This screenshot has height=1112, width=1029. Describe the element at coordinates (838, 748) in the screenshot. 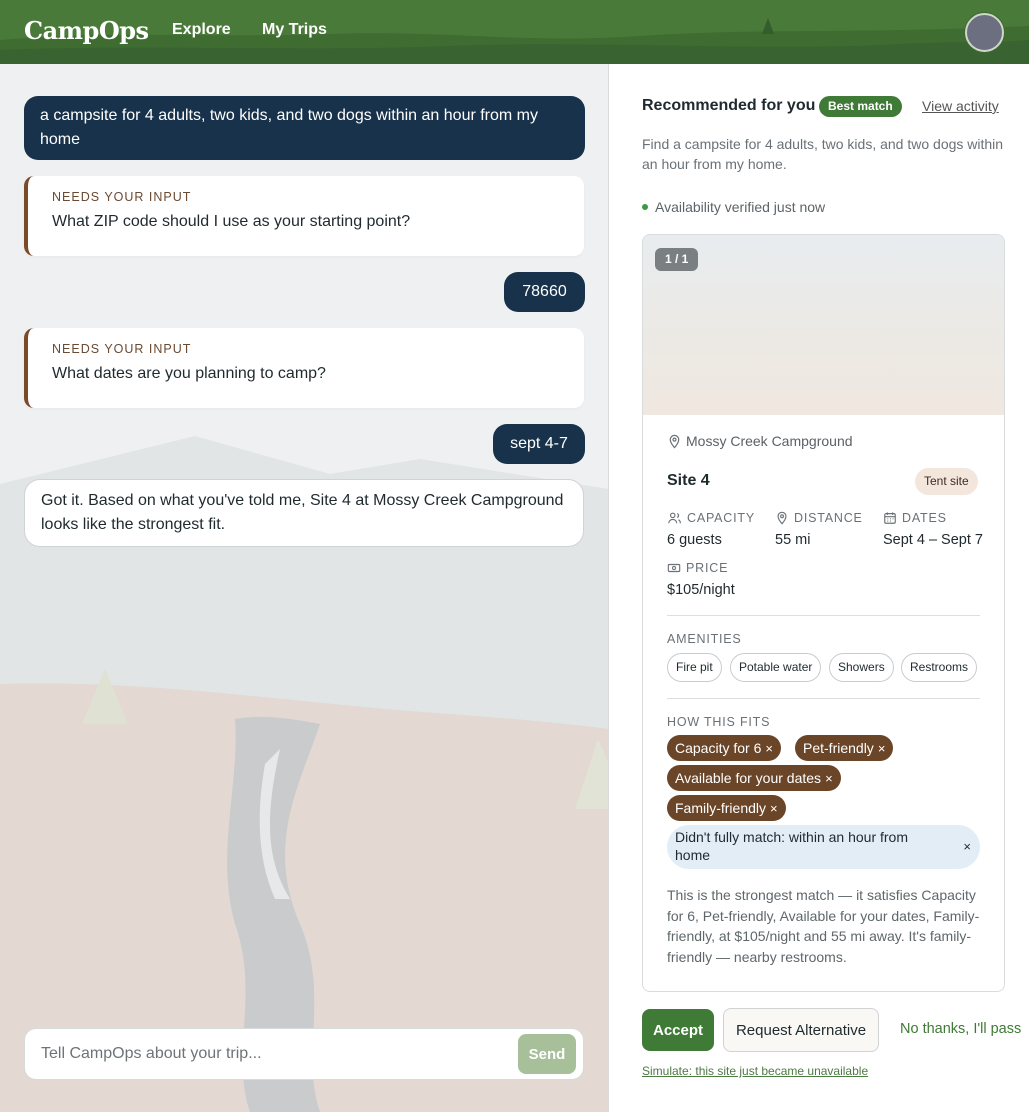

I see `fit-tag-label: Pet-friendly` at that location.